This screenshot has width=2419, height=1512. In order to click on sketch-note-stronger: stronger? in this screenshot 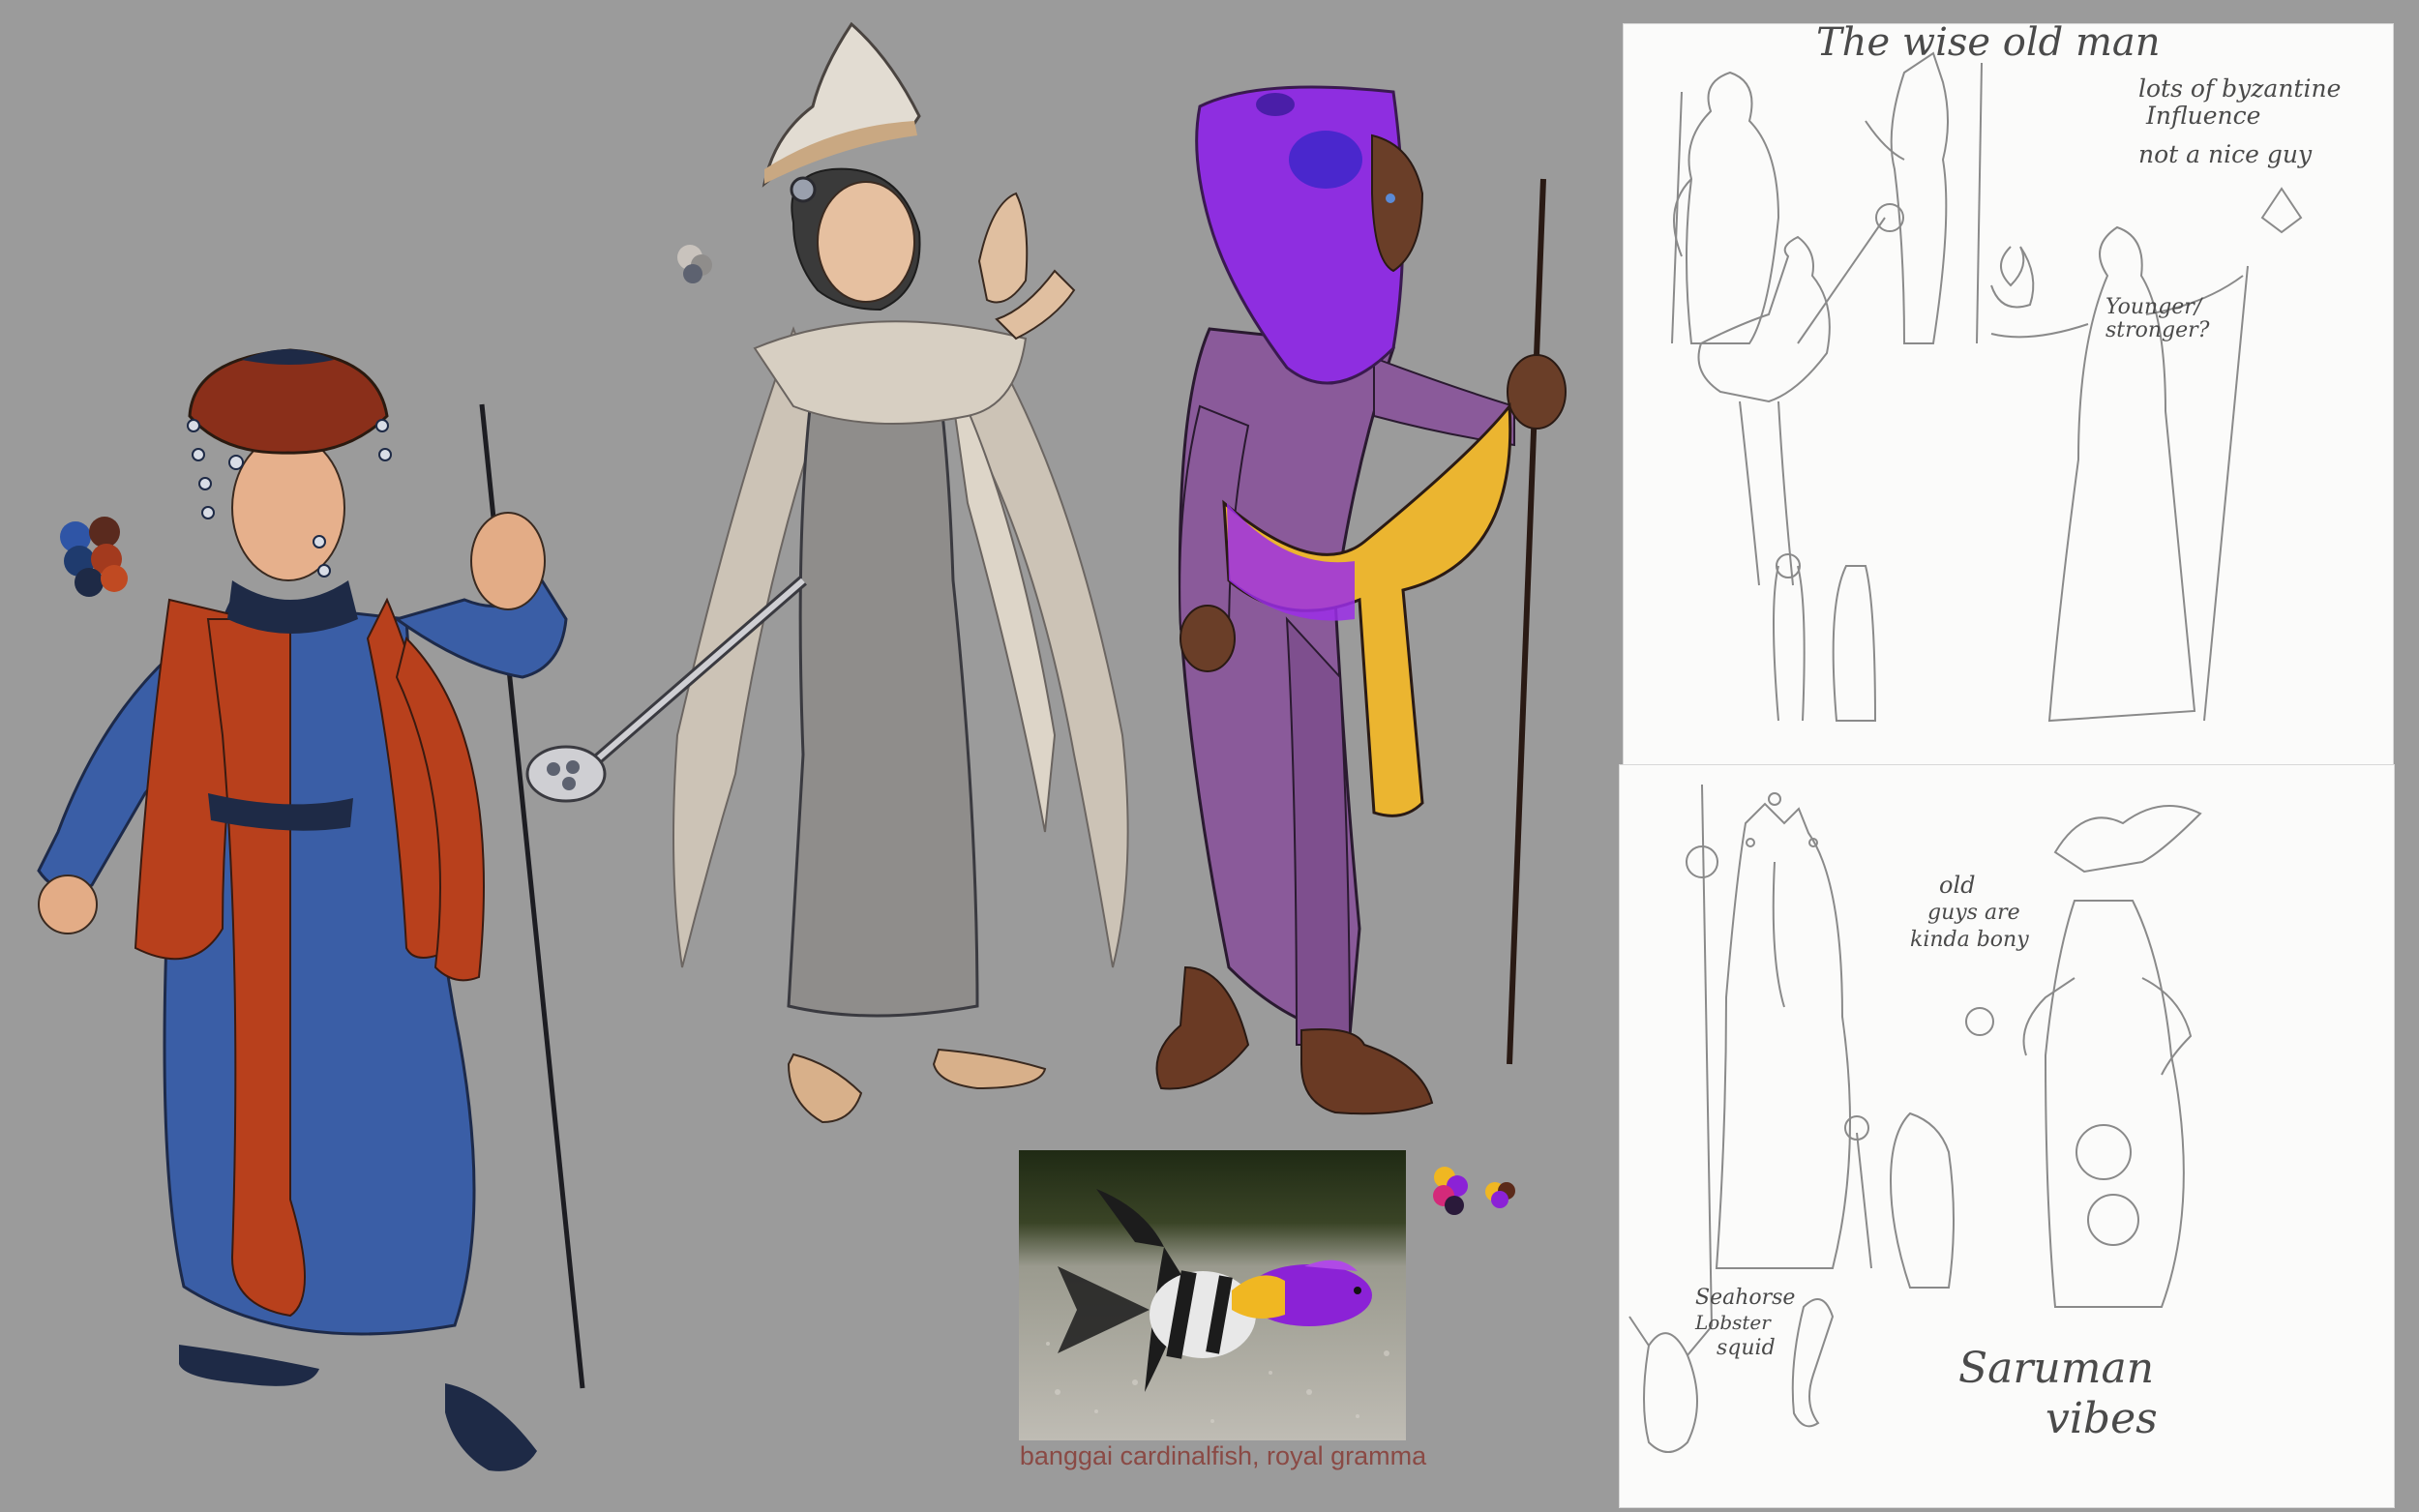, I will do `click(2157, 330)`.